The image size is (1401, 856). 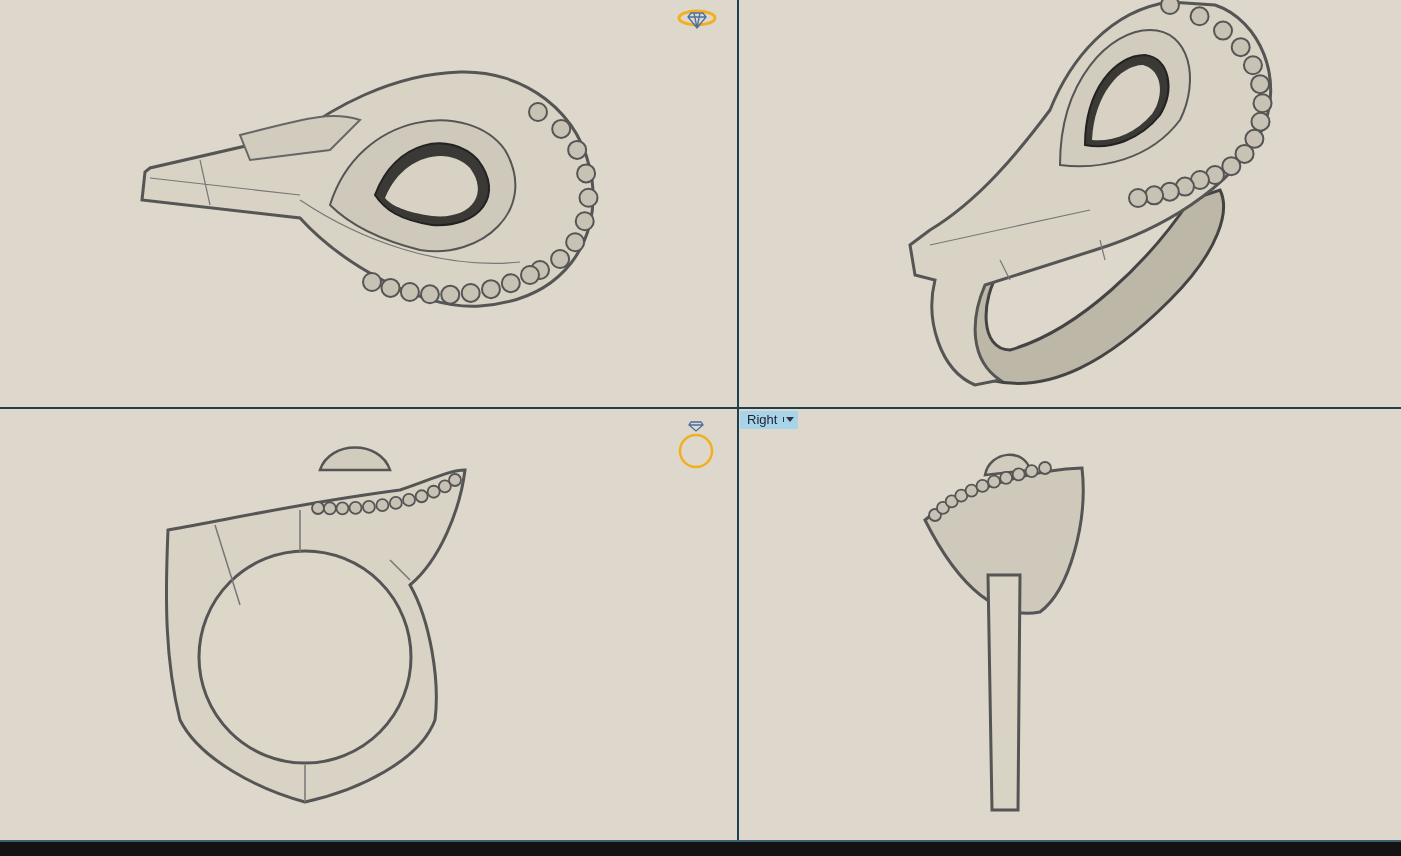 What do you see at coordinates (789, 419) in the screenshot?
I see `caret-icon` at bounding box center [789, 419].